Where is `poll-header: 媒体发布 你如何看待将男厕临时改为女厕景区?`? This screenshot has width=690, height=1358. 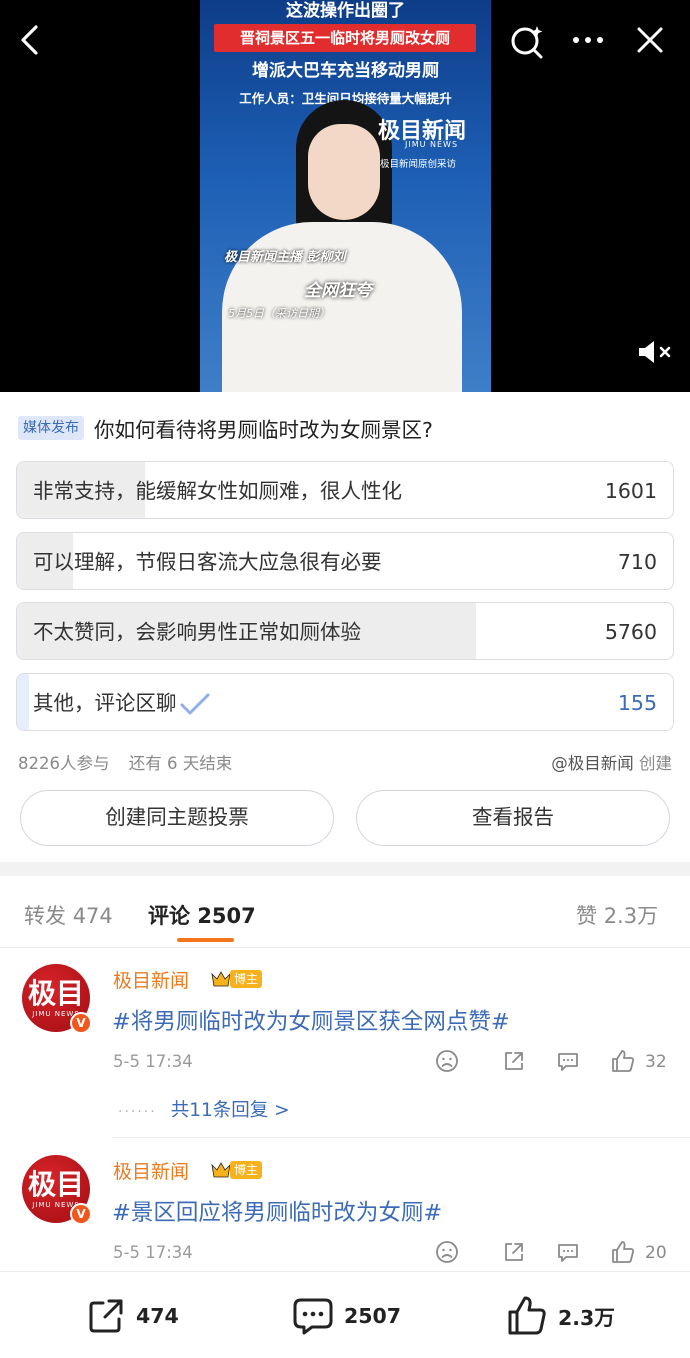 poll-header: 媒体发布 你如何看待将男厕临时改为女厕景区? is located at coordinates (225, 428).